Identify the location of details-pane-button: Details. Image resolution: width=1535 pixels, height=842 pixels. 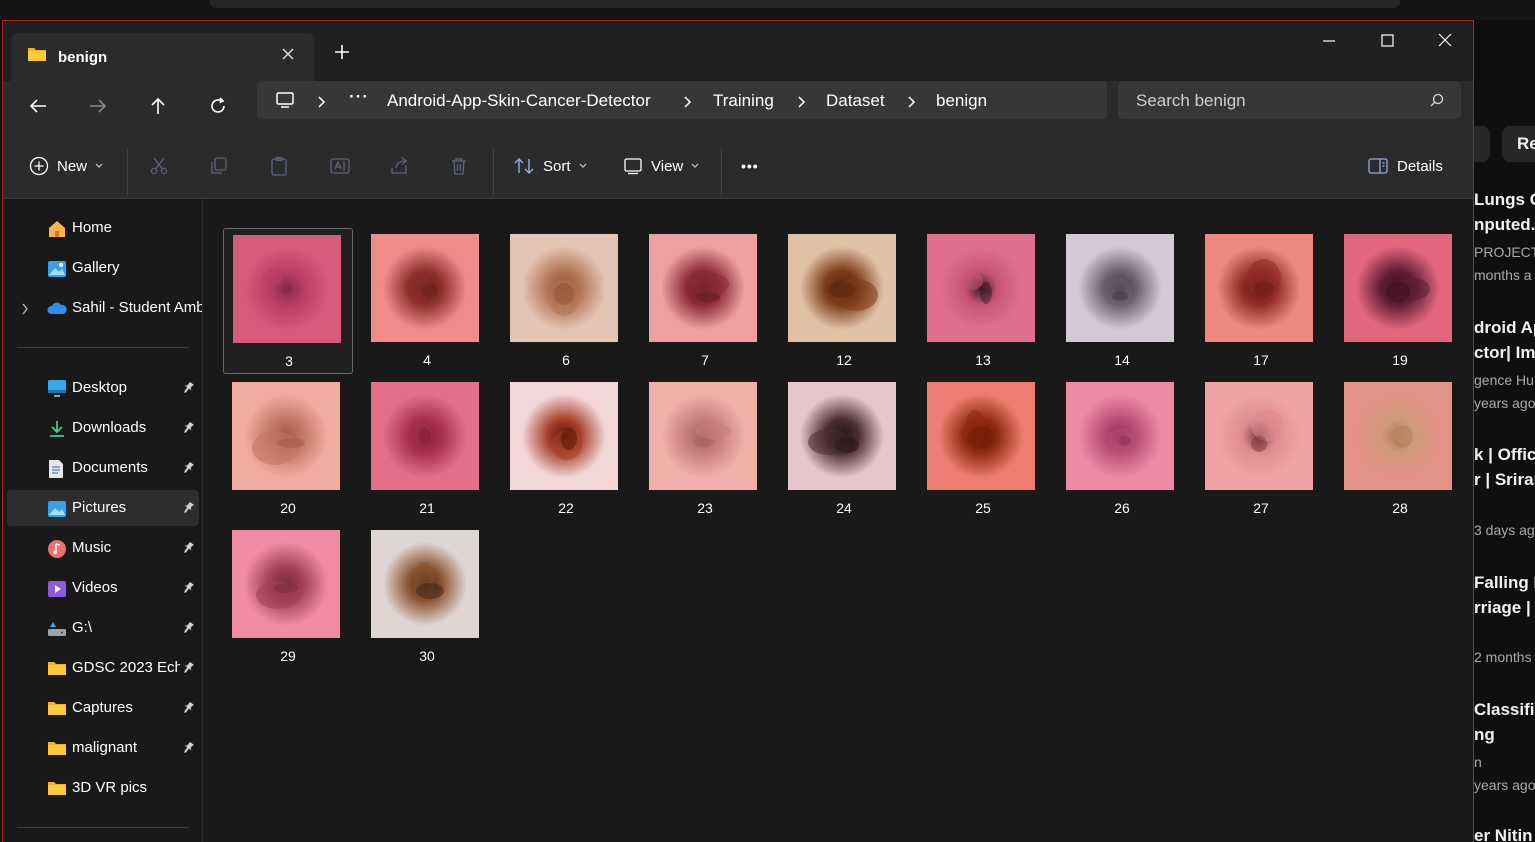
(1405, 166).